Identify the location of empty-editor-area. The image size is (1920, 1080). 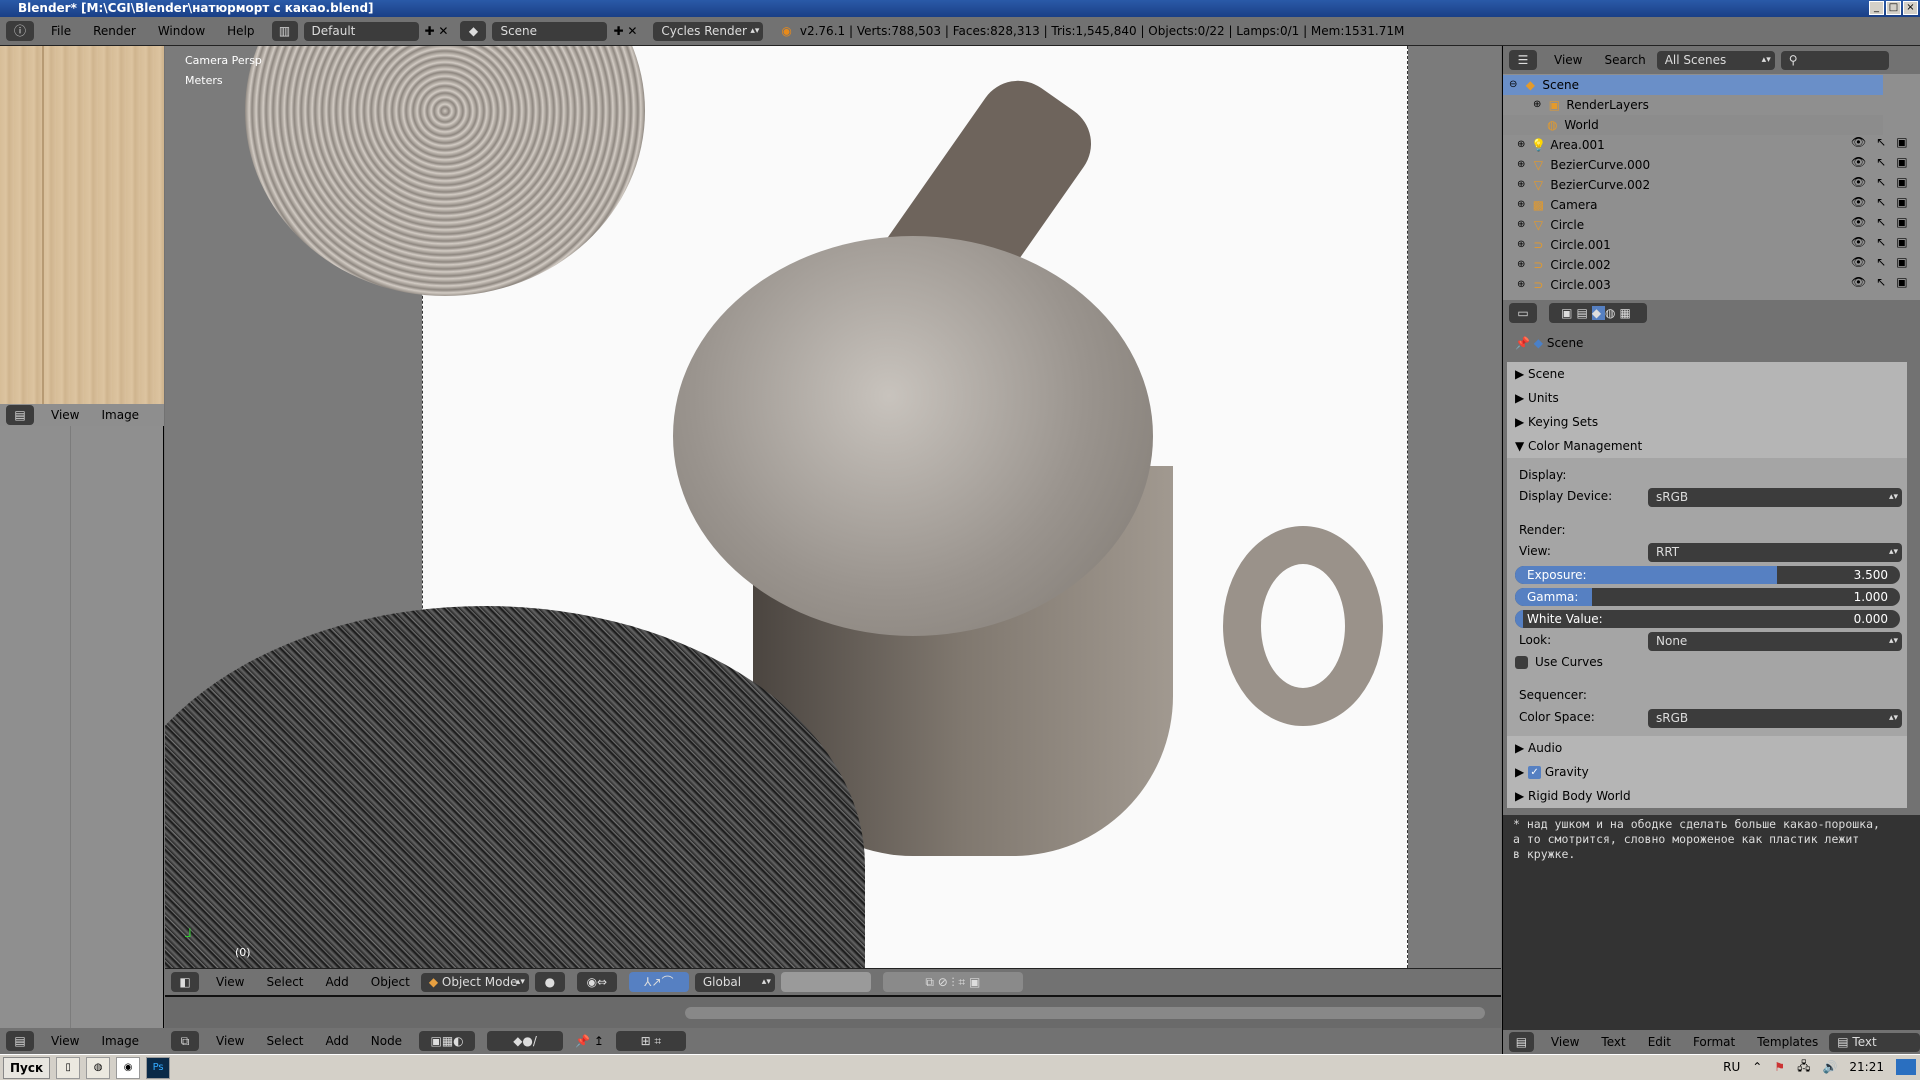
(82, 733).